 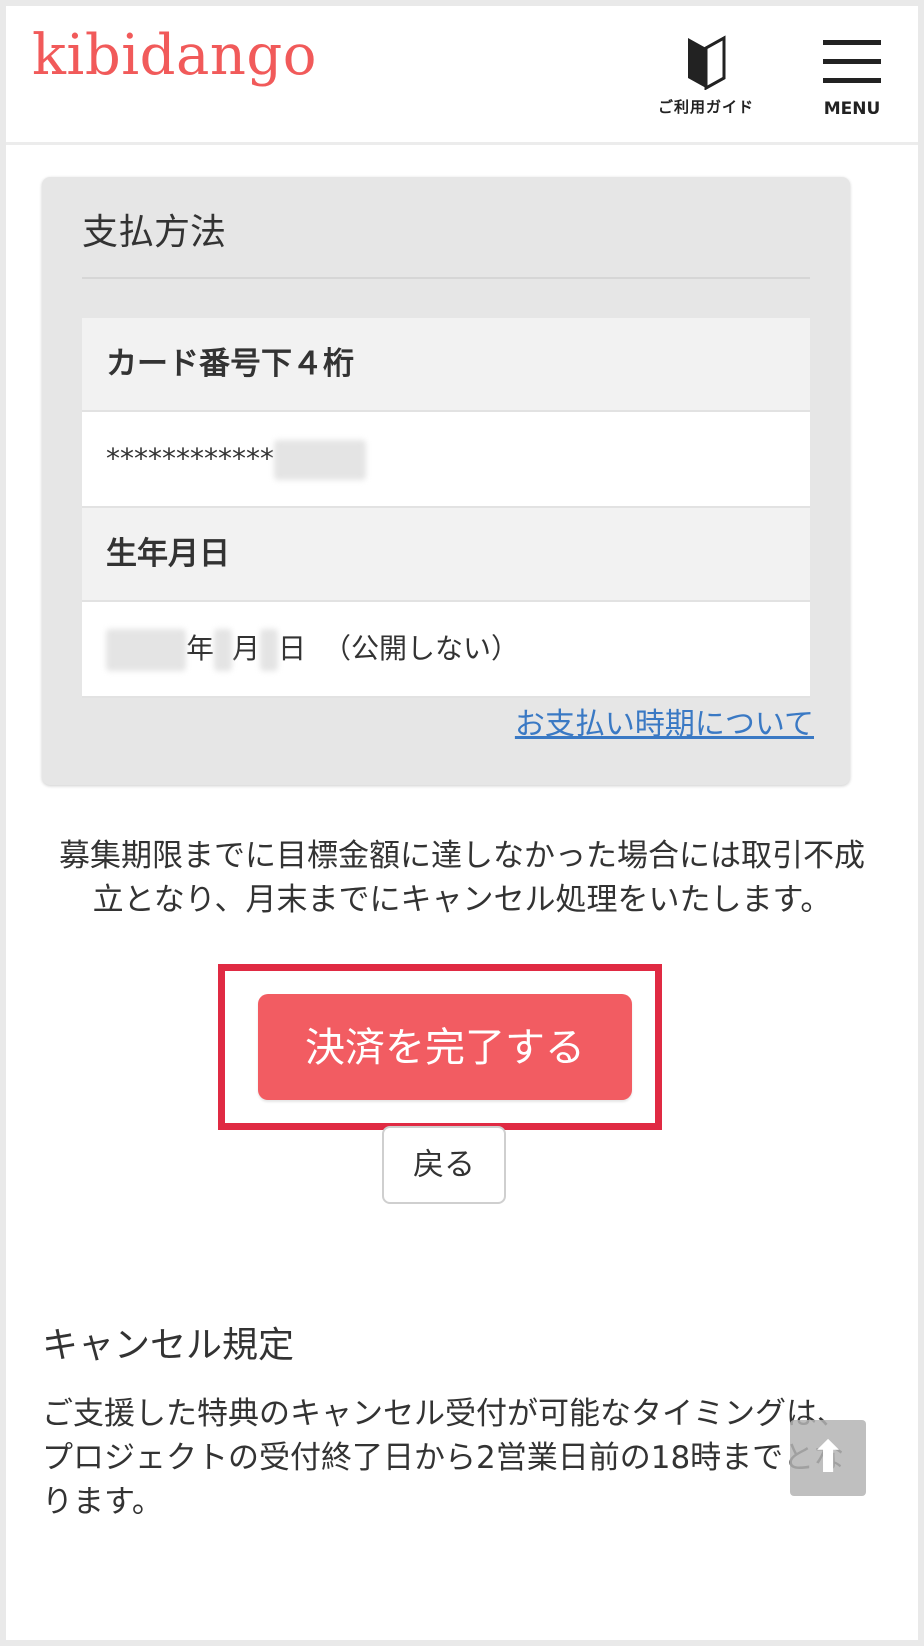 What do you see at coordinates (446, 365) in the screenshot?
I see `card-number-heading: カード番号下４桁` at bounding box center [446, 365].